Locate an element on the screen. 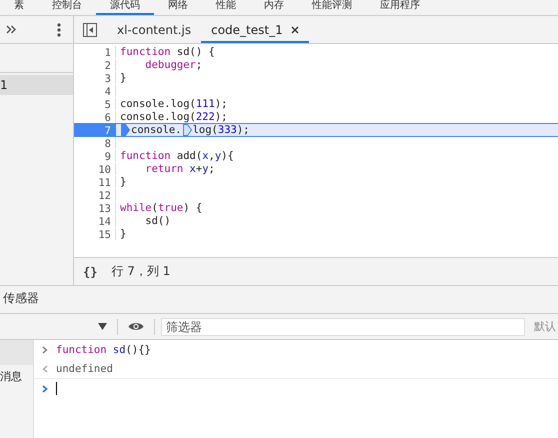 The image size is (558, 438). eye-icon is located at coordinates (136, 326).